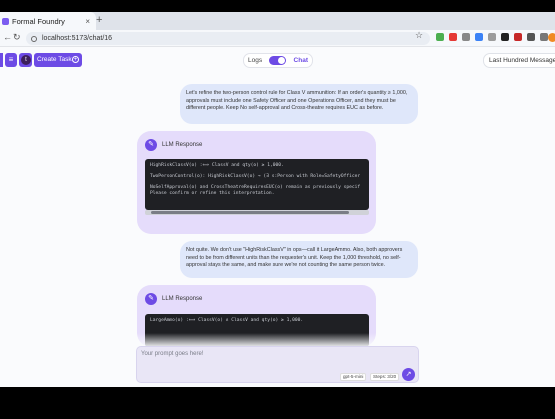 This screenshot has width=555, height=419. I want to click on model-selector: gpt-5-mini, so click(353, 377).